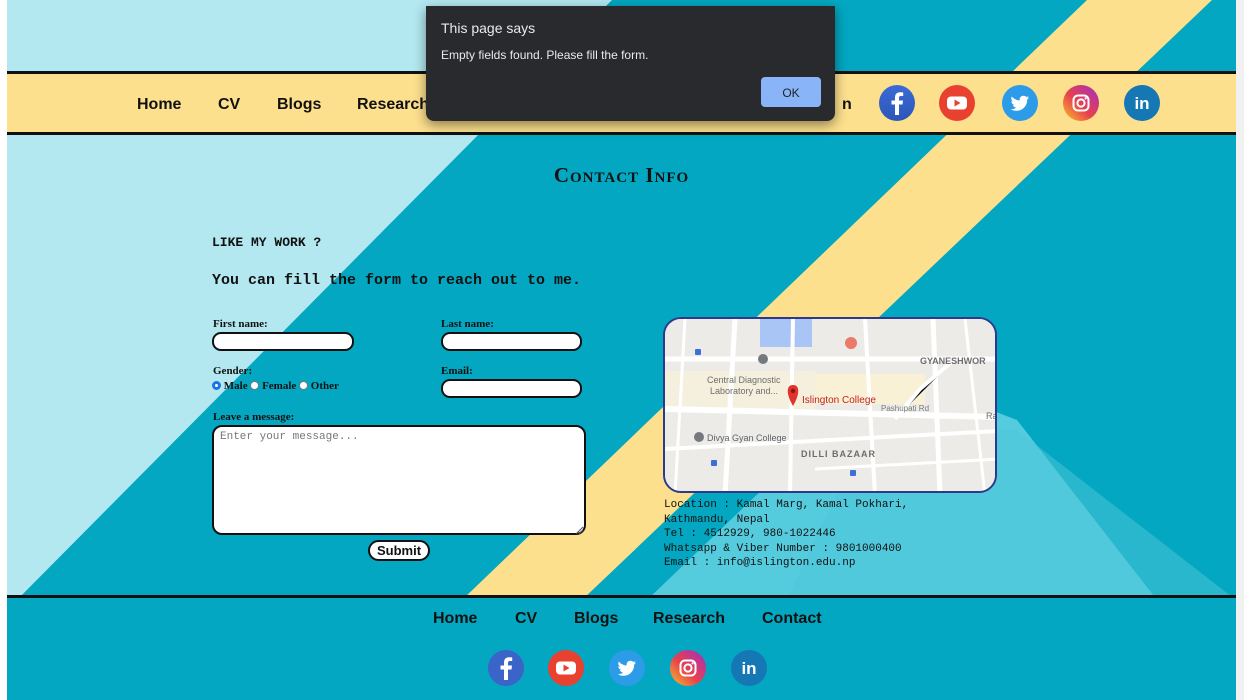 The width and height of the screenshot is (1244, 700). I want to click on footer-twitter-icon, so click(627, 668).